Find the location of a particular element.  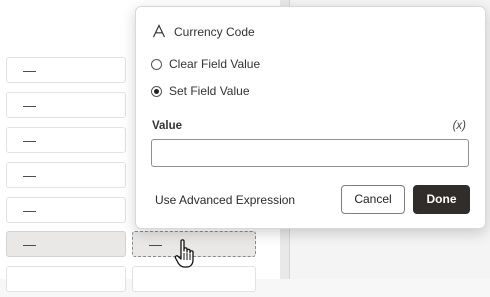

hand-pointer-icon is located at coordinates (185, 254).